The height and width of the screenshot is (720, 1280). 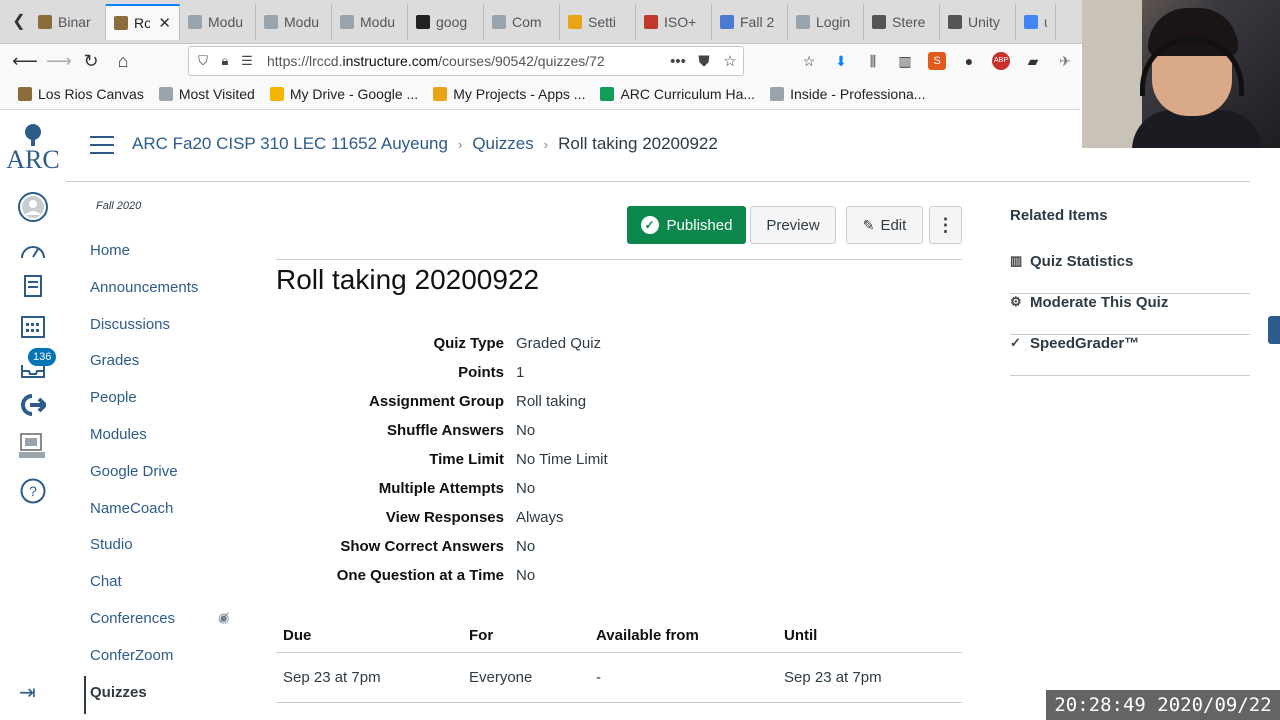 I want to click on extension-misc-icon: ✈, so click(x=1065, y=61).